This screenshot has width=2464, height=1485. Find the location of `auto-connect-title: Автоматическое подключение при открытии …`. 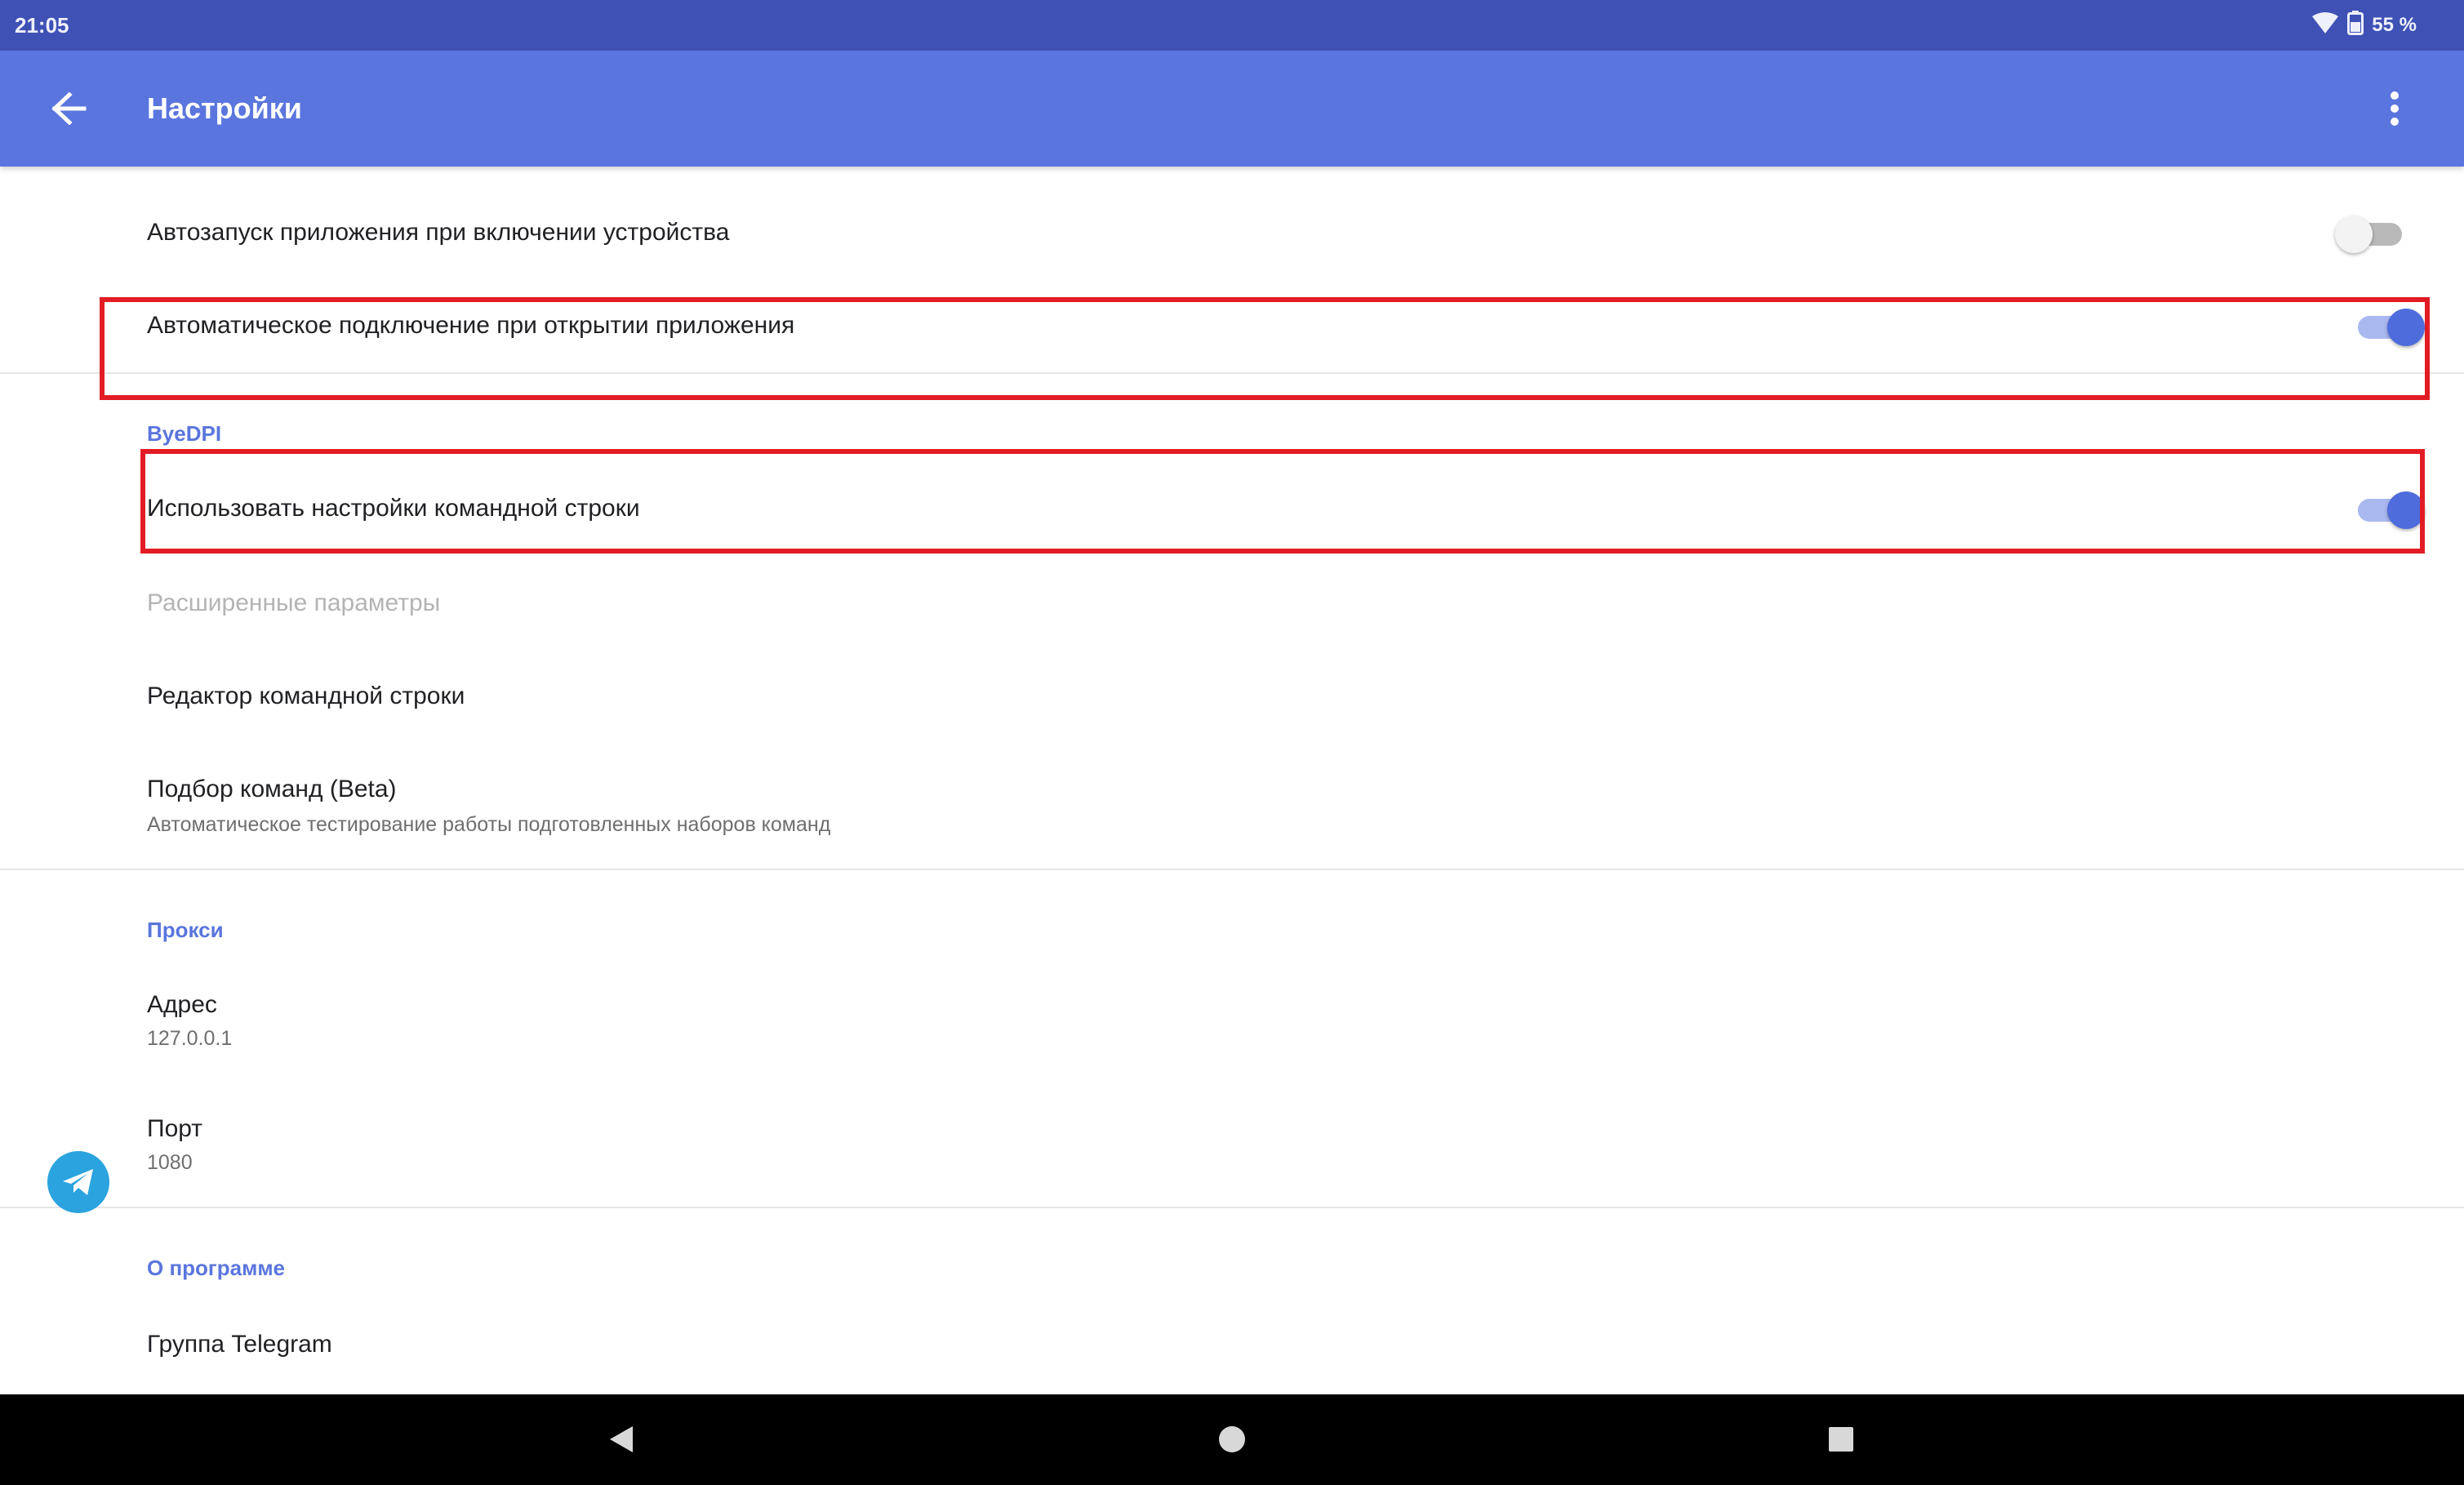

auto-connect-title: Автоматическое подключение при открытии … is located at coordinates (471, 325).